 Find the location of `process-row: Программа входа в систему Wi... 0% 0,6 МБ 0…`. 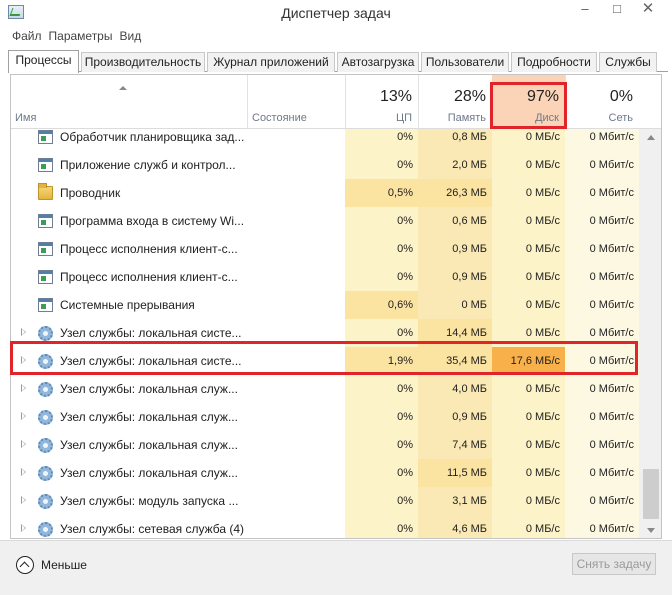

process-row: Программа входа в систему Wi... 0% 0,6 МБ 0… is located at coordinates (325, 221).